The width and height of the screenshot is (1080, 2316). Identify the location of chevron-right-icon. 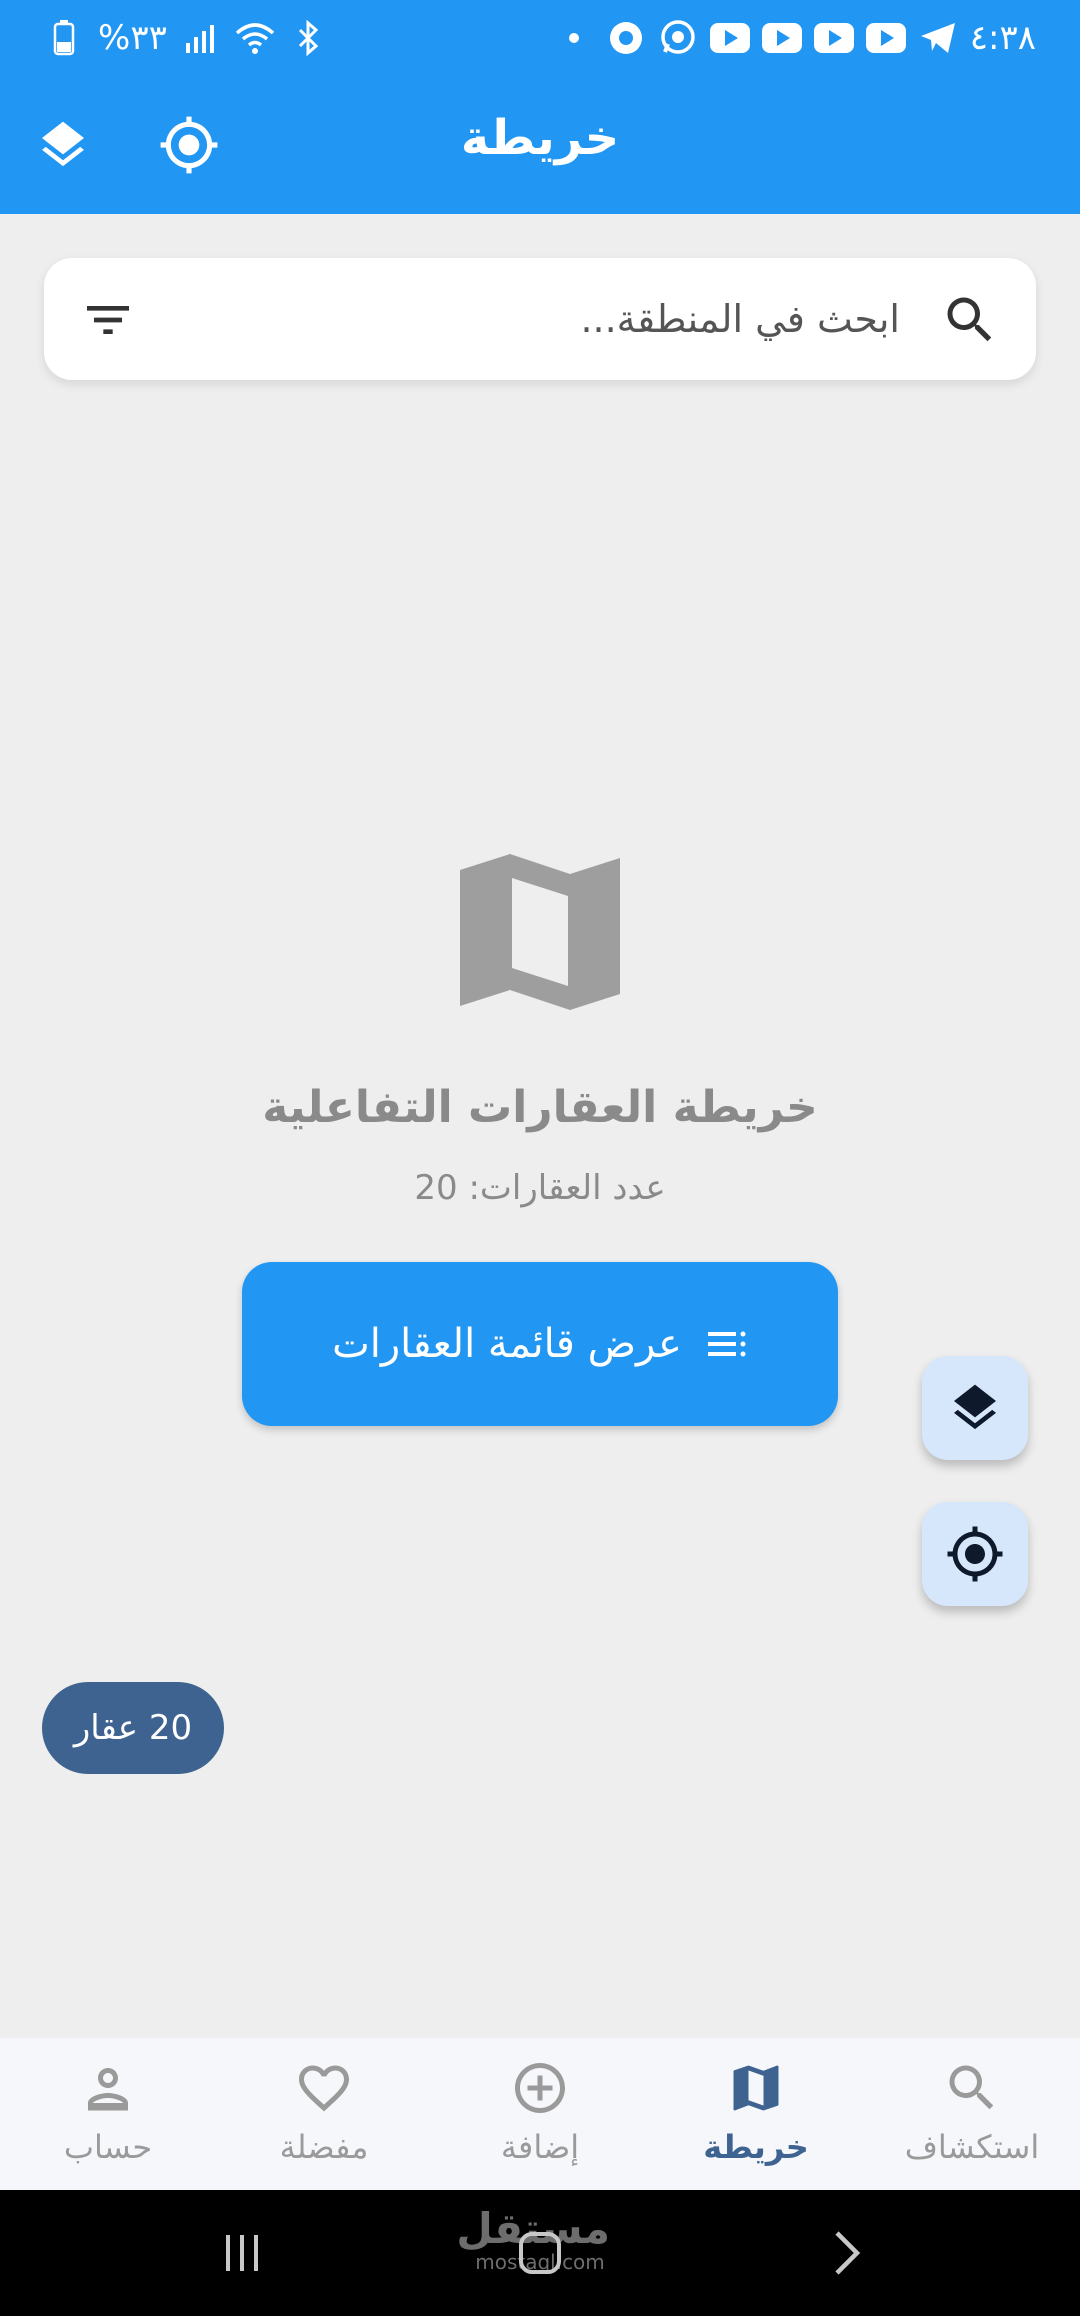
(848, 2253).